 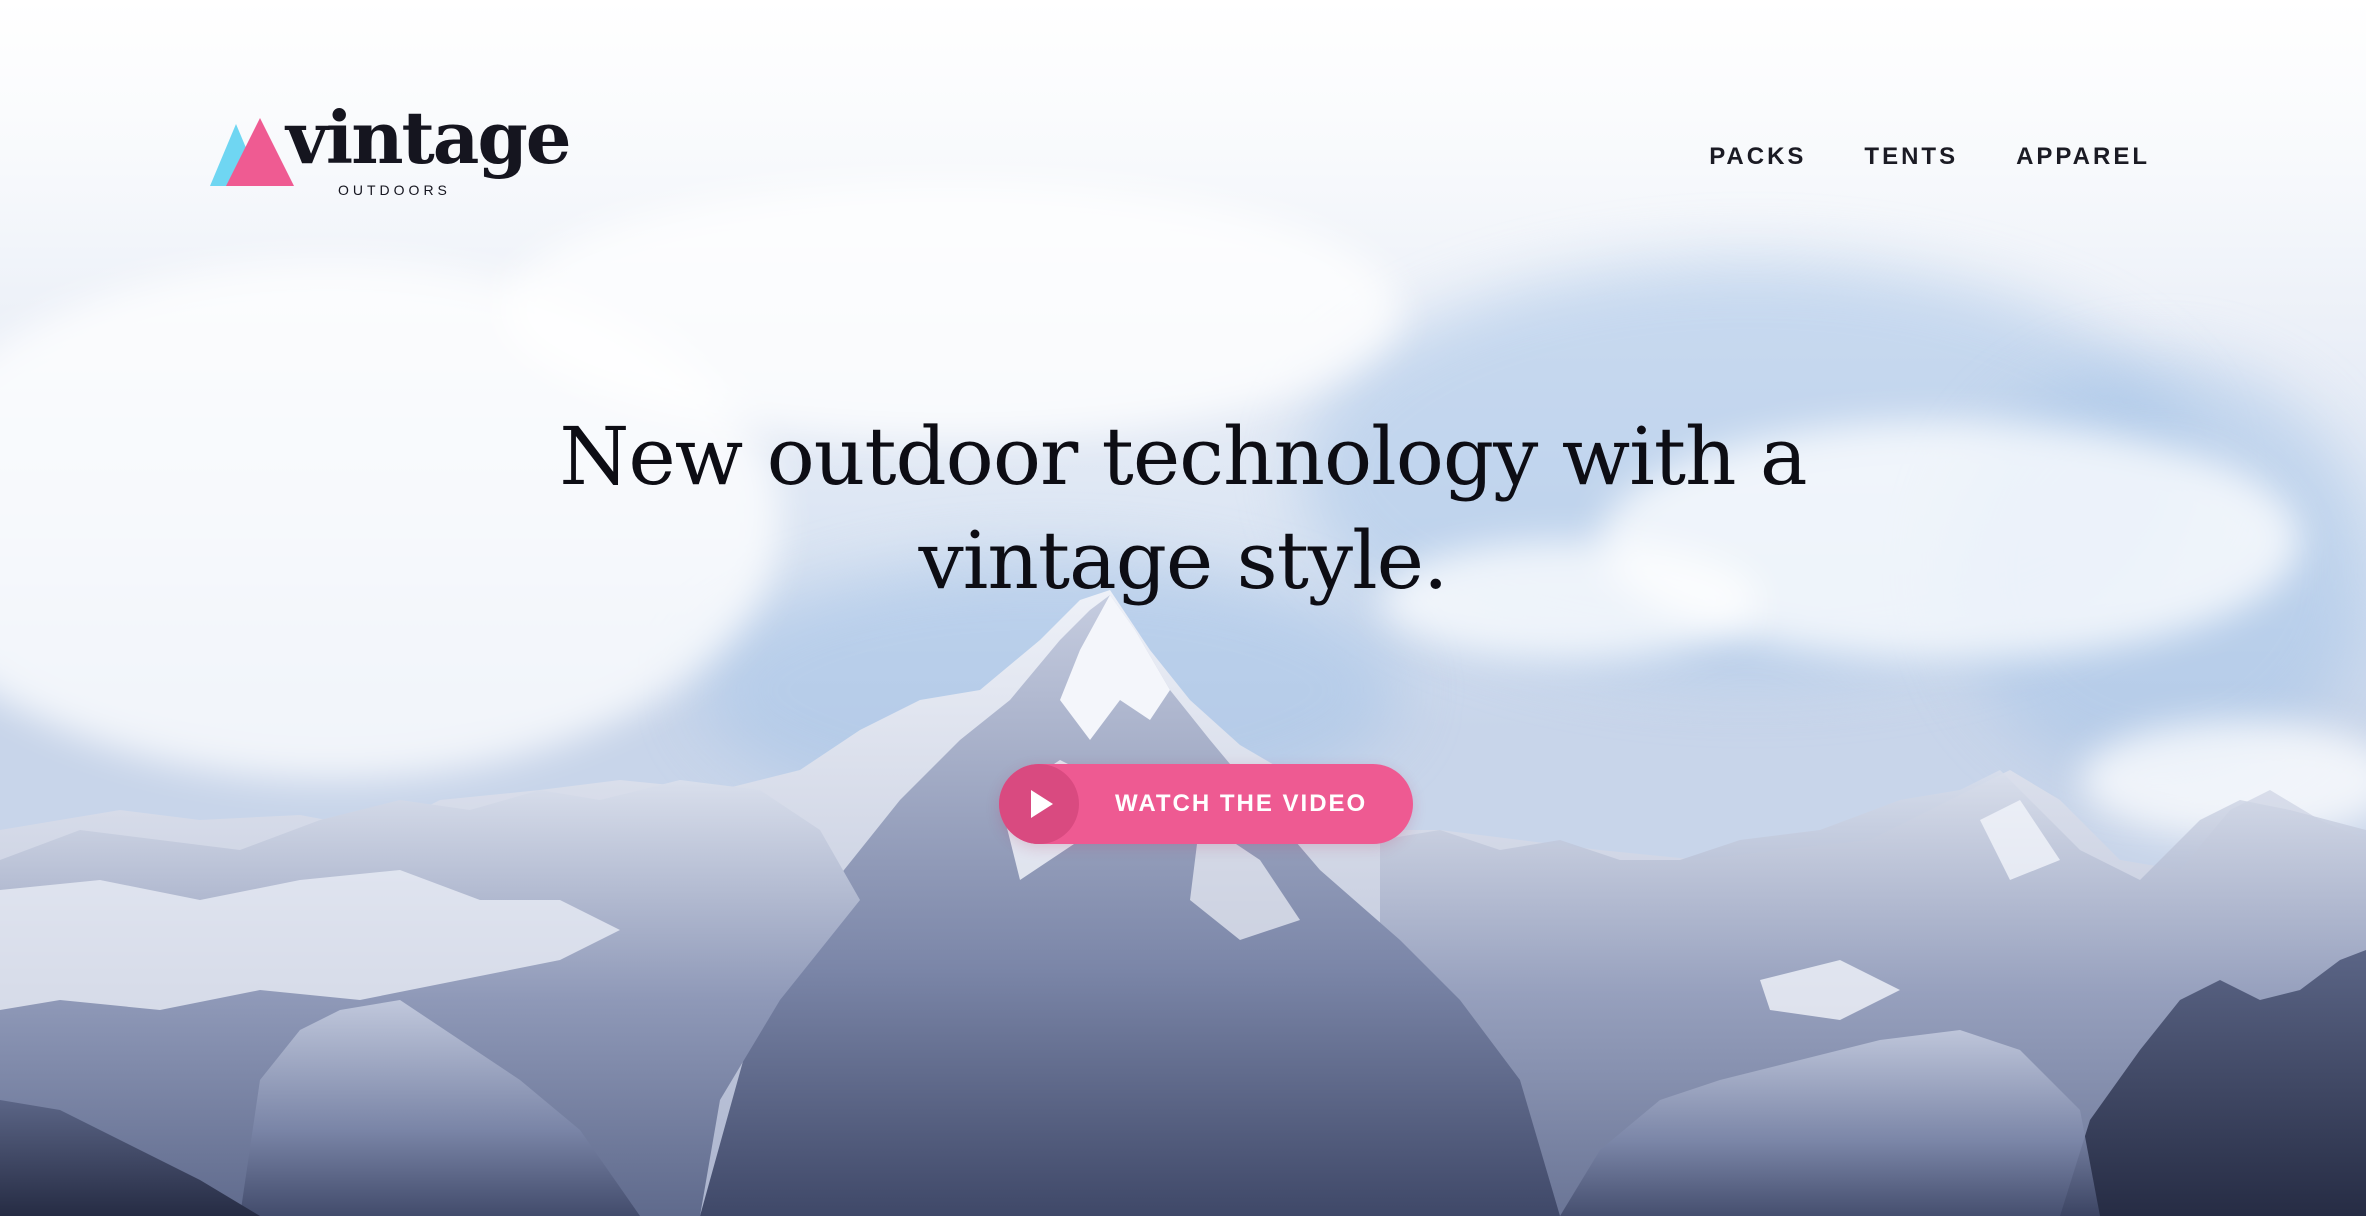 I want to click on nav-item-apparel: APPAREL, so click(x=2083, y=157).